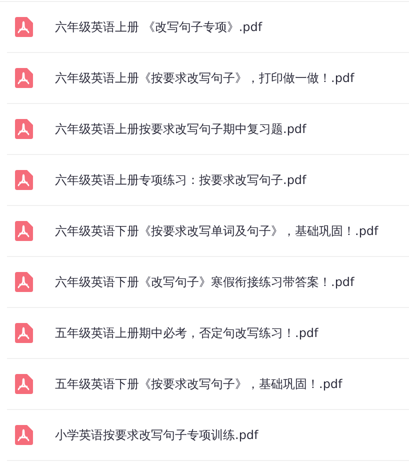  I want to click on file-name-link: 六年级英语上册《按要求改写句子》，打印做一做！.pdf, so click(204, 78).